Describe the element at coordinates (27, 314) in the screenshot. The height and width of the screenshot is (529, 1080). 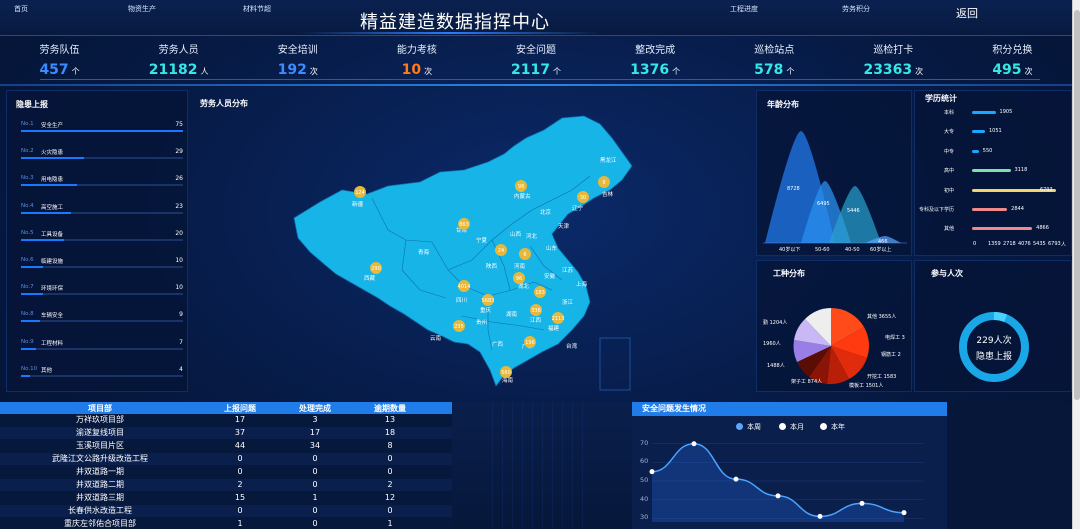
I see `hazard-rank: No.8` at that location.